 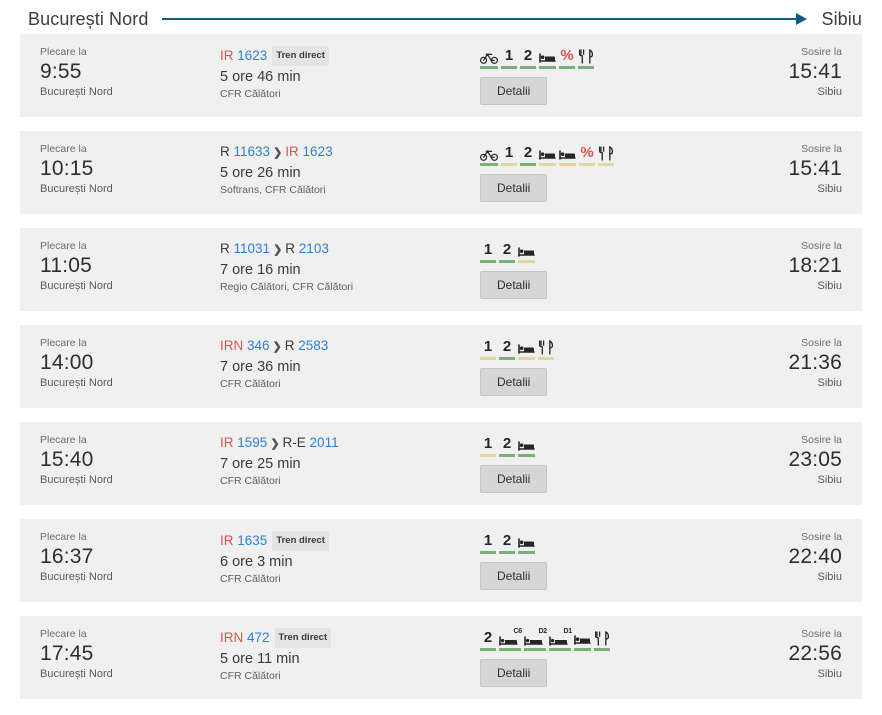 What do you see at coordinates (120, 454) in the screenshot?
I see `departure-block: Plecare la 15:40 București Nord` at bounding box center [120, 454].